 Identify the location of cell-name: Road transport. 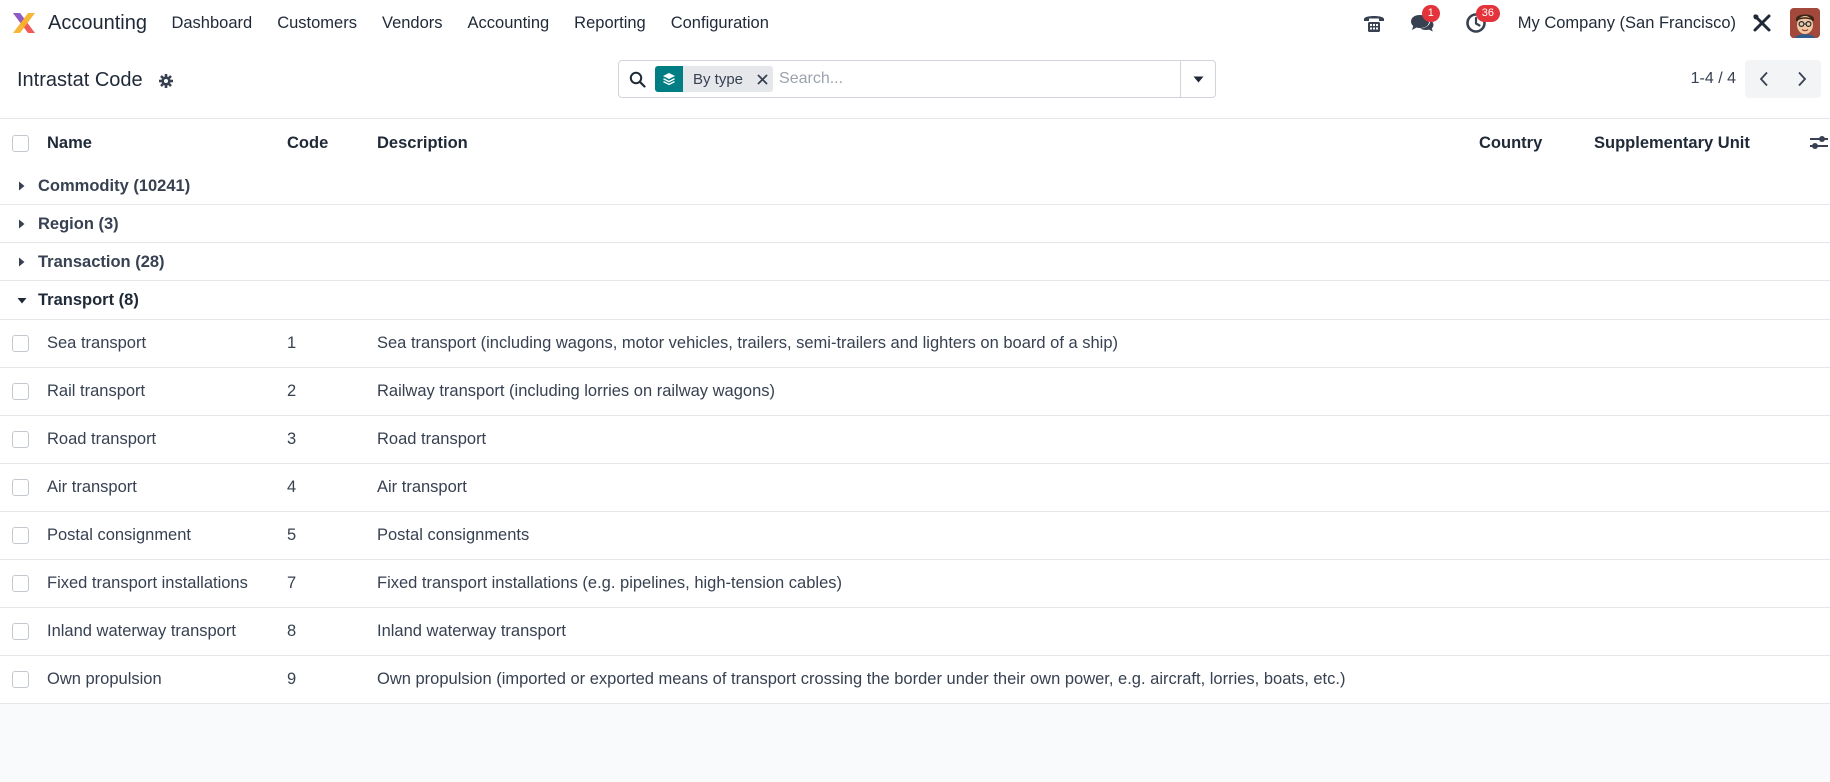
(102, 439).